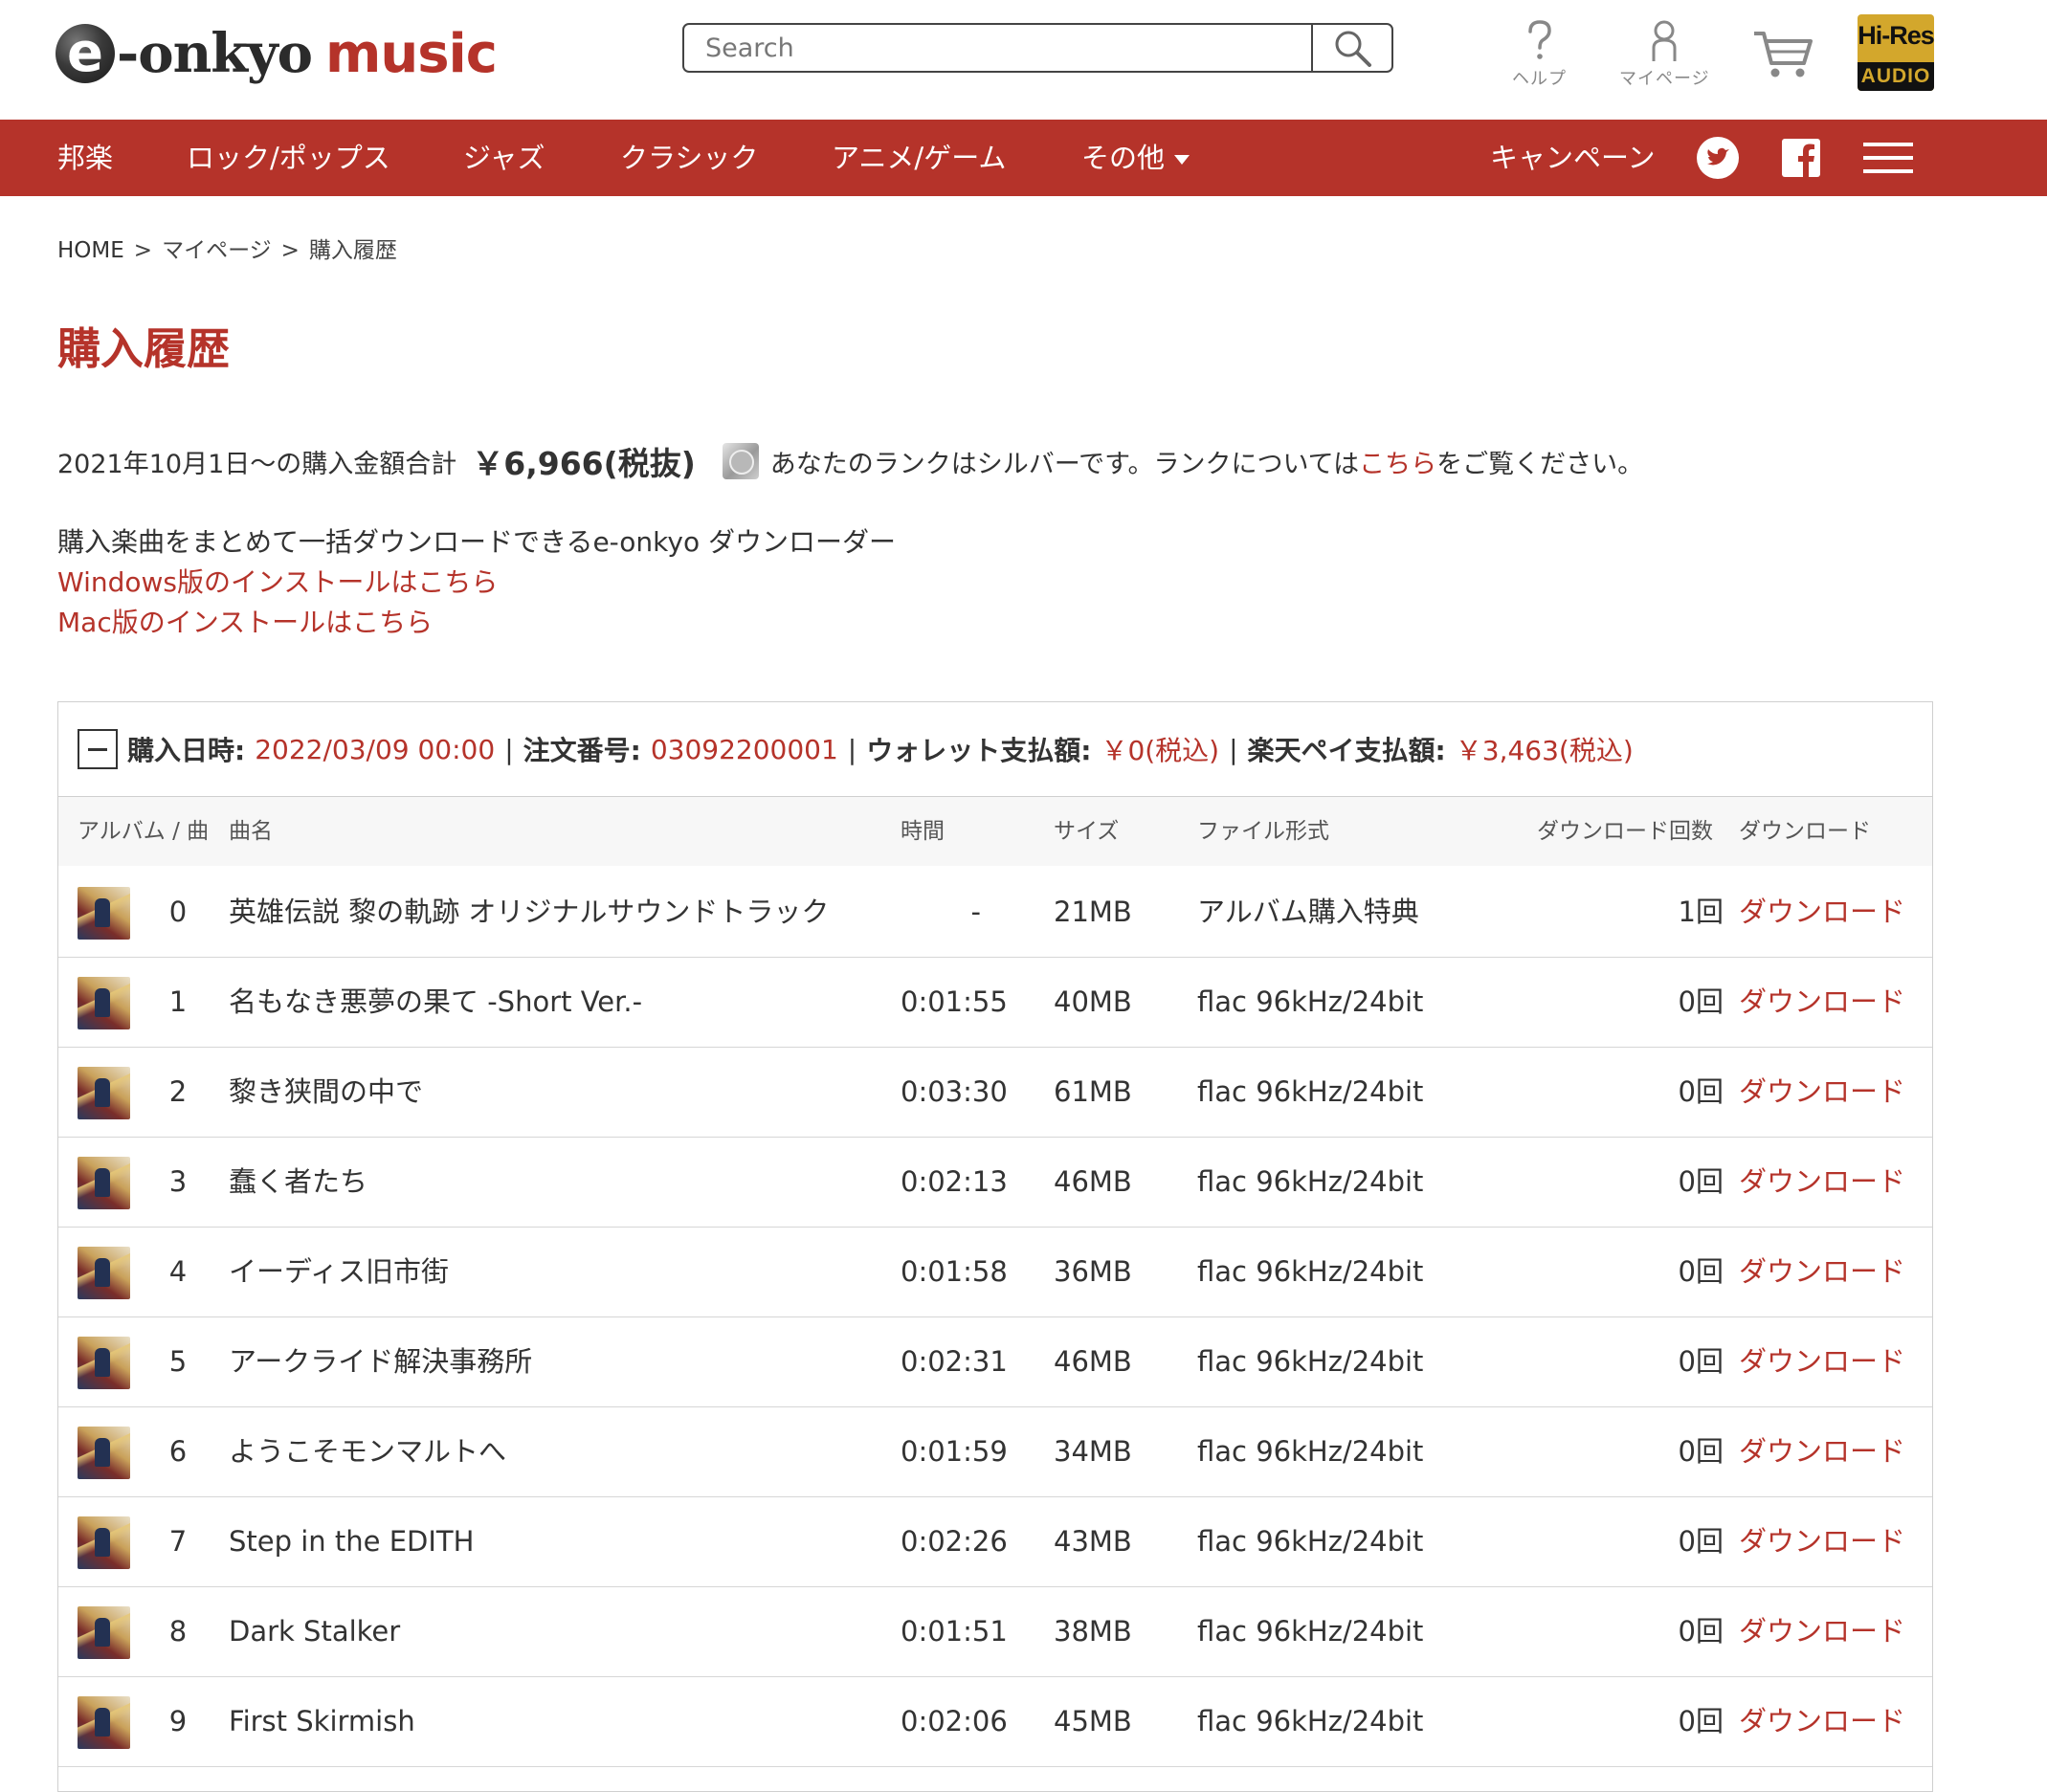 This screenshot has width=2047, height=1792. What do you see at coordinates (381, 1361) in the screenshot?
I see `track-title: アークライド解決事務所` at bounding box center [381, 1361].